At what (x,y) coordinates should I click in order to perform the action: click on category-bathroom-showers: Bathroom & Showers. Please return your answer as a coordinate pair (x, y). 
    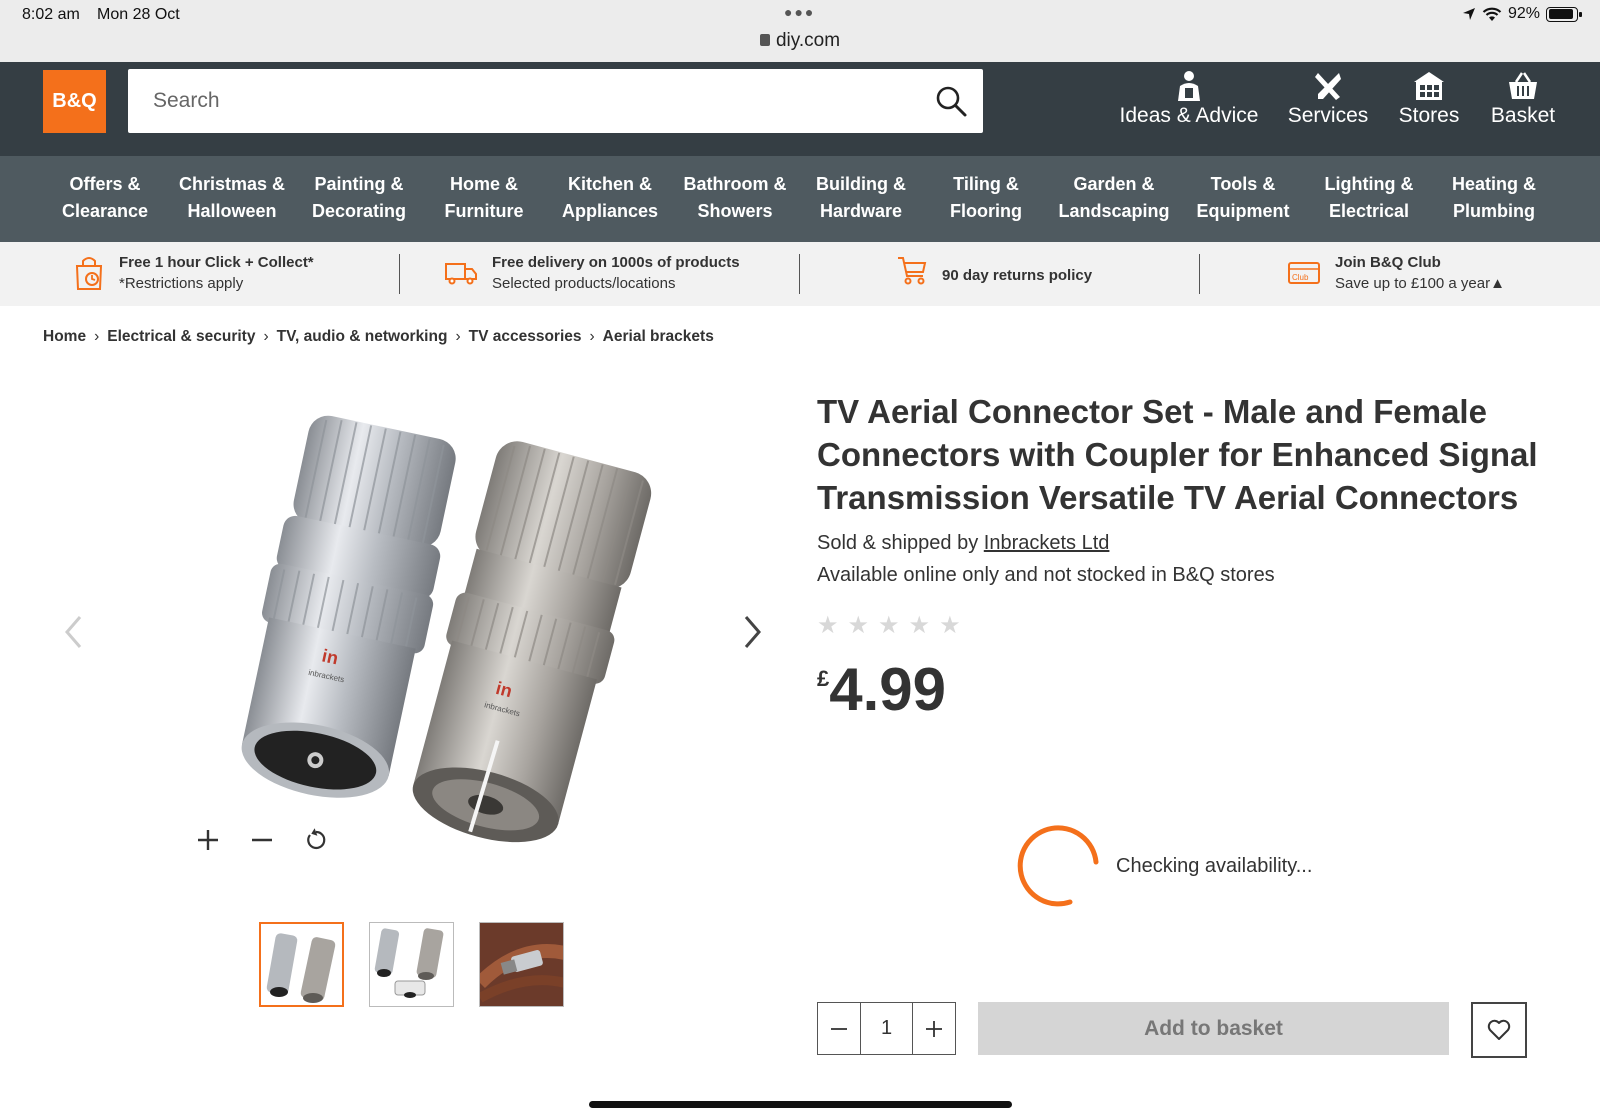
    Looking at the image, I should click on (735, 198).